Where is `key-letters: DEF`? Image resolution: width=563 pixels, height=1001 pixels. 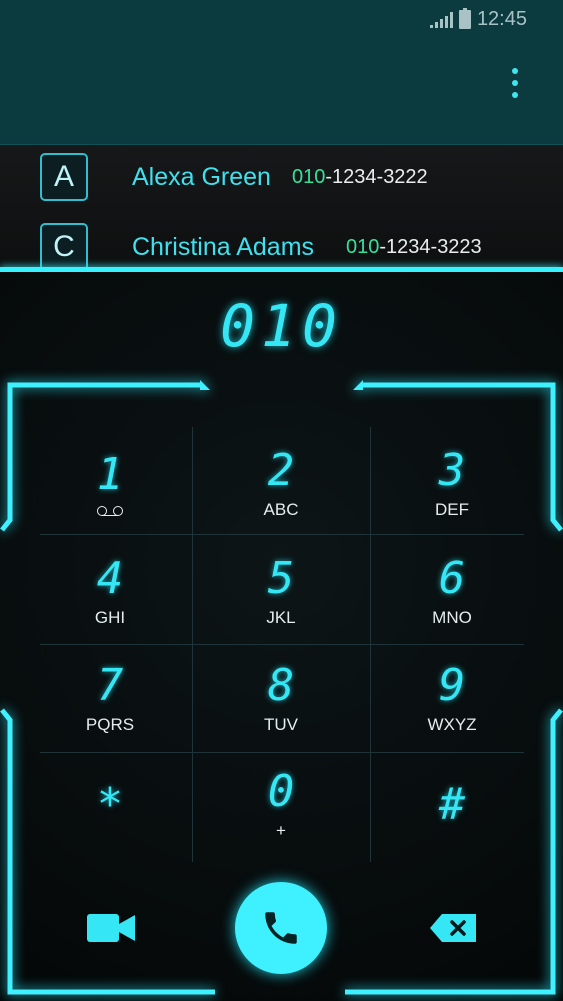 key-letters: DEF is located at coordinates (452, 509).